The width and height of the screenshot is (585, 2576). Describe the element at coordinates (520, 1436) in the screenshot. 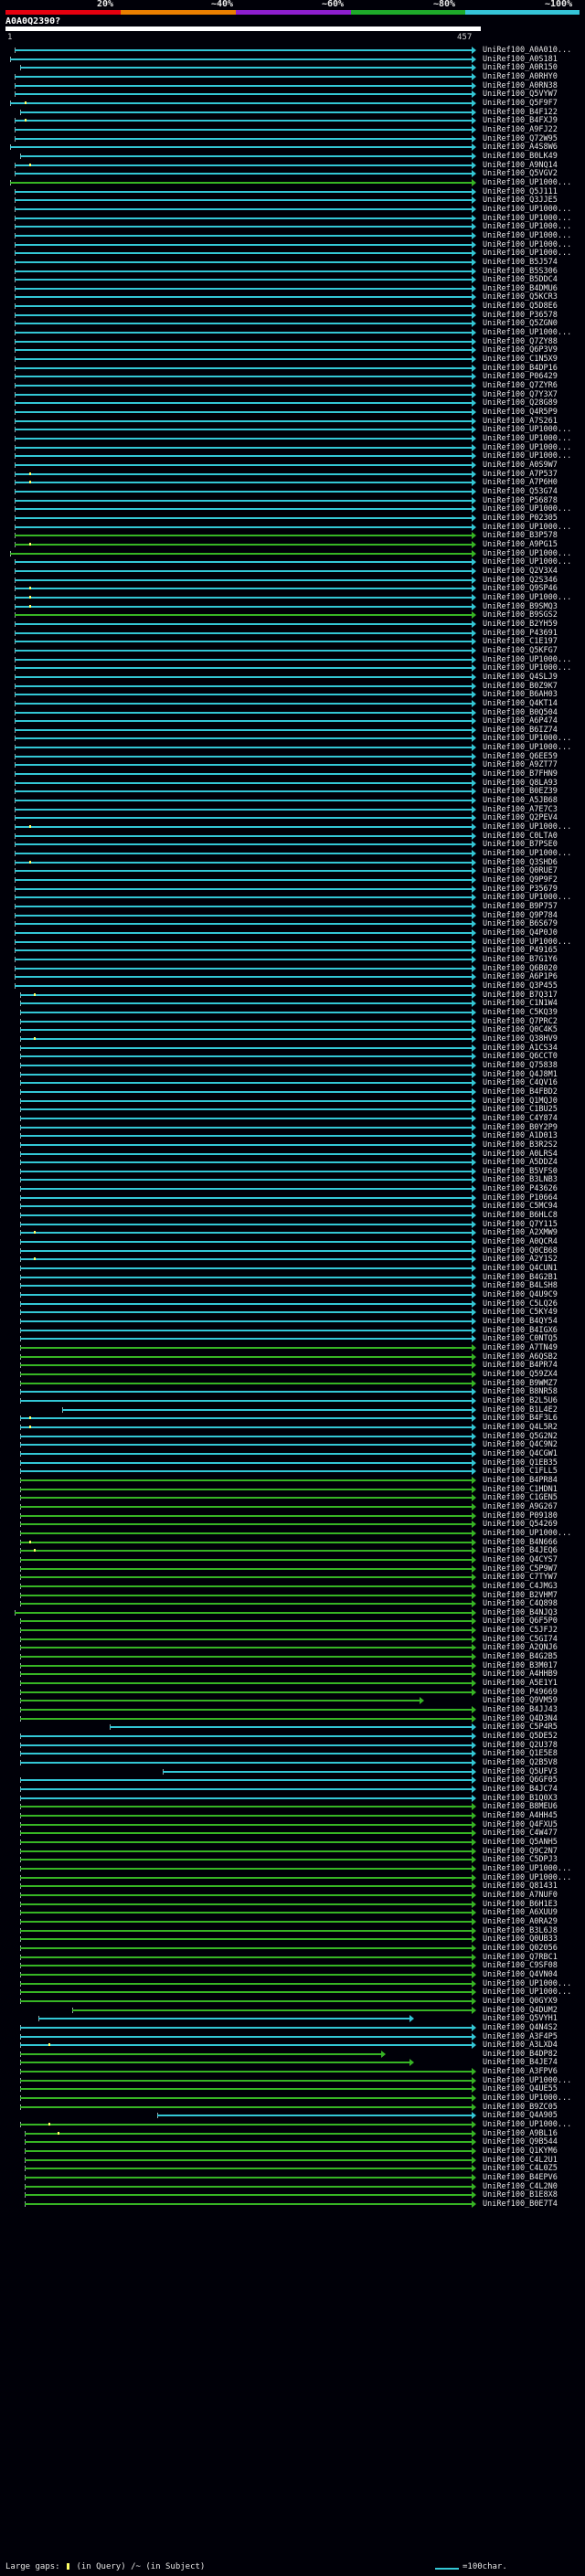

I see `hit-label-link: UniRef100_Q5G2N2` at that location.